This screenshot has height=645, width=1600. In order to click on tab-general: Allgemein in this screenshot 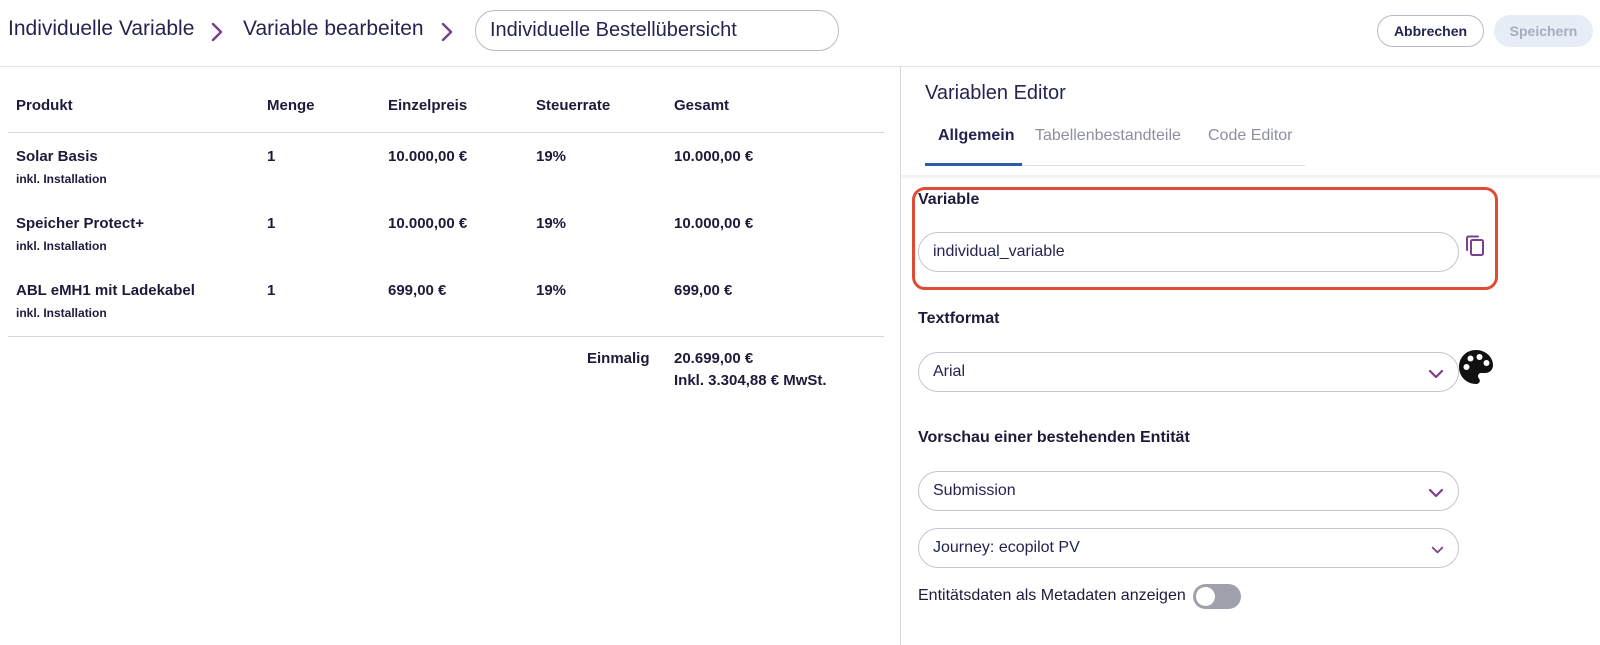, I will do `click(976, 136)`.